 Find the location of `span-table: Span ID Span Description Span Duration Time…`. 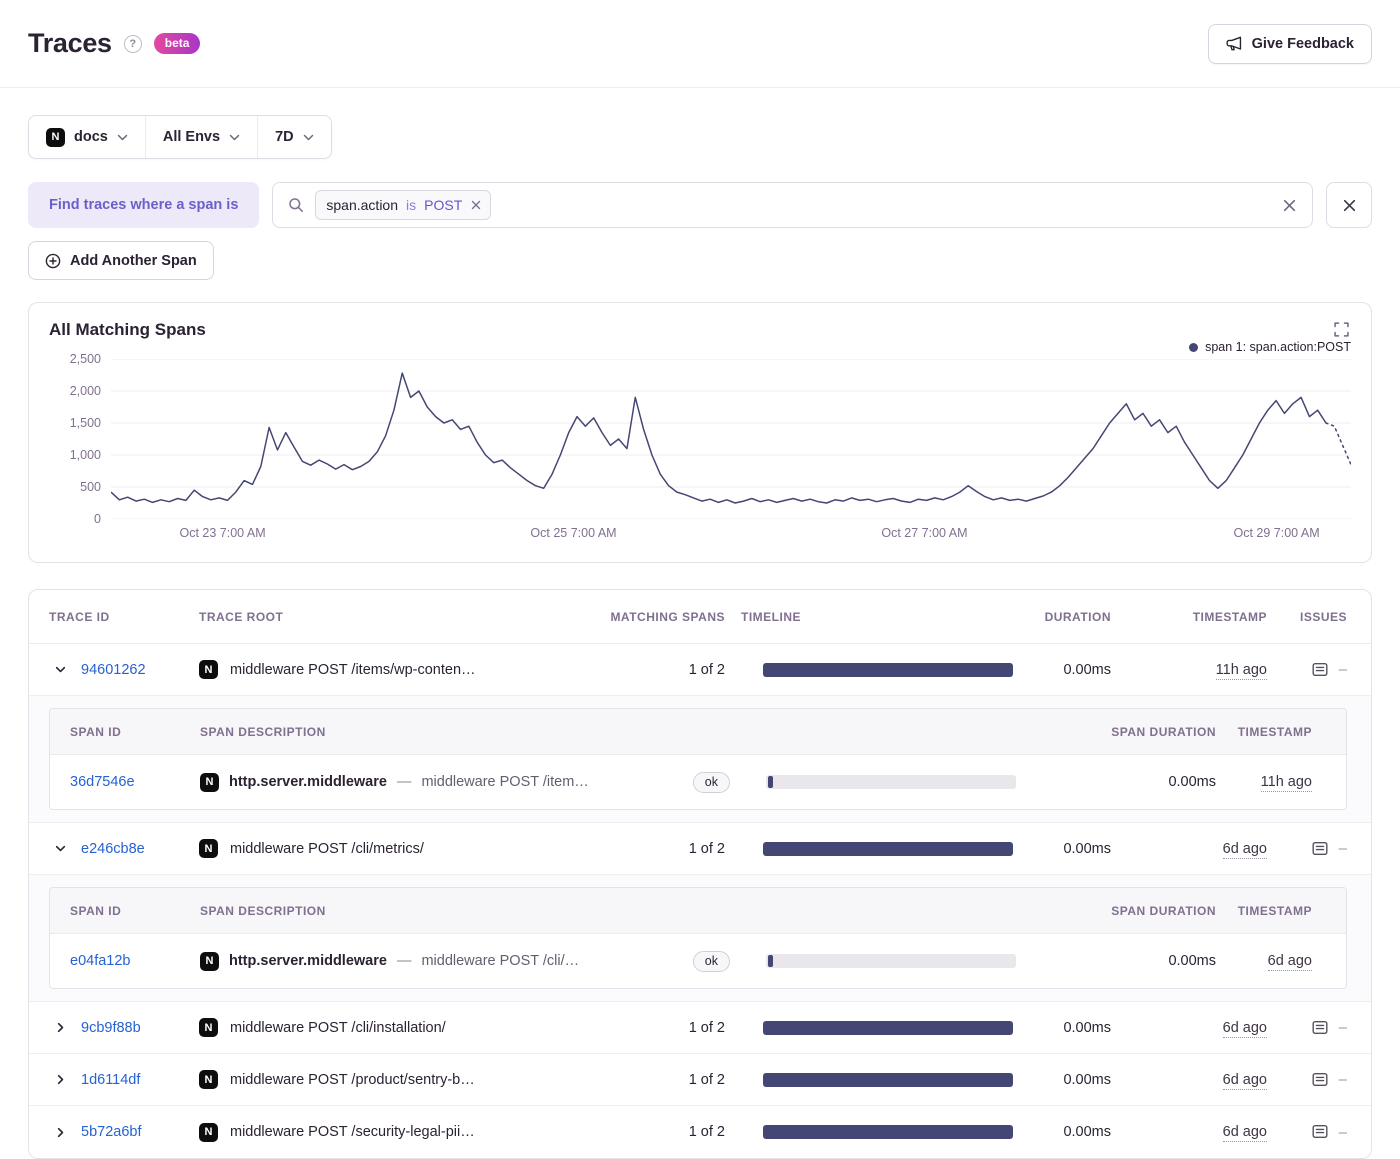

span-table: Span ID Span Description Span Duration Time… is located at coordinates (698, 938).